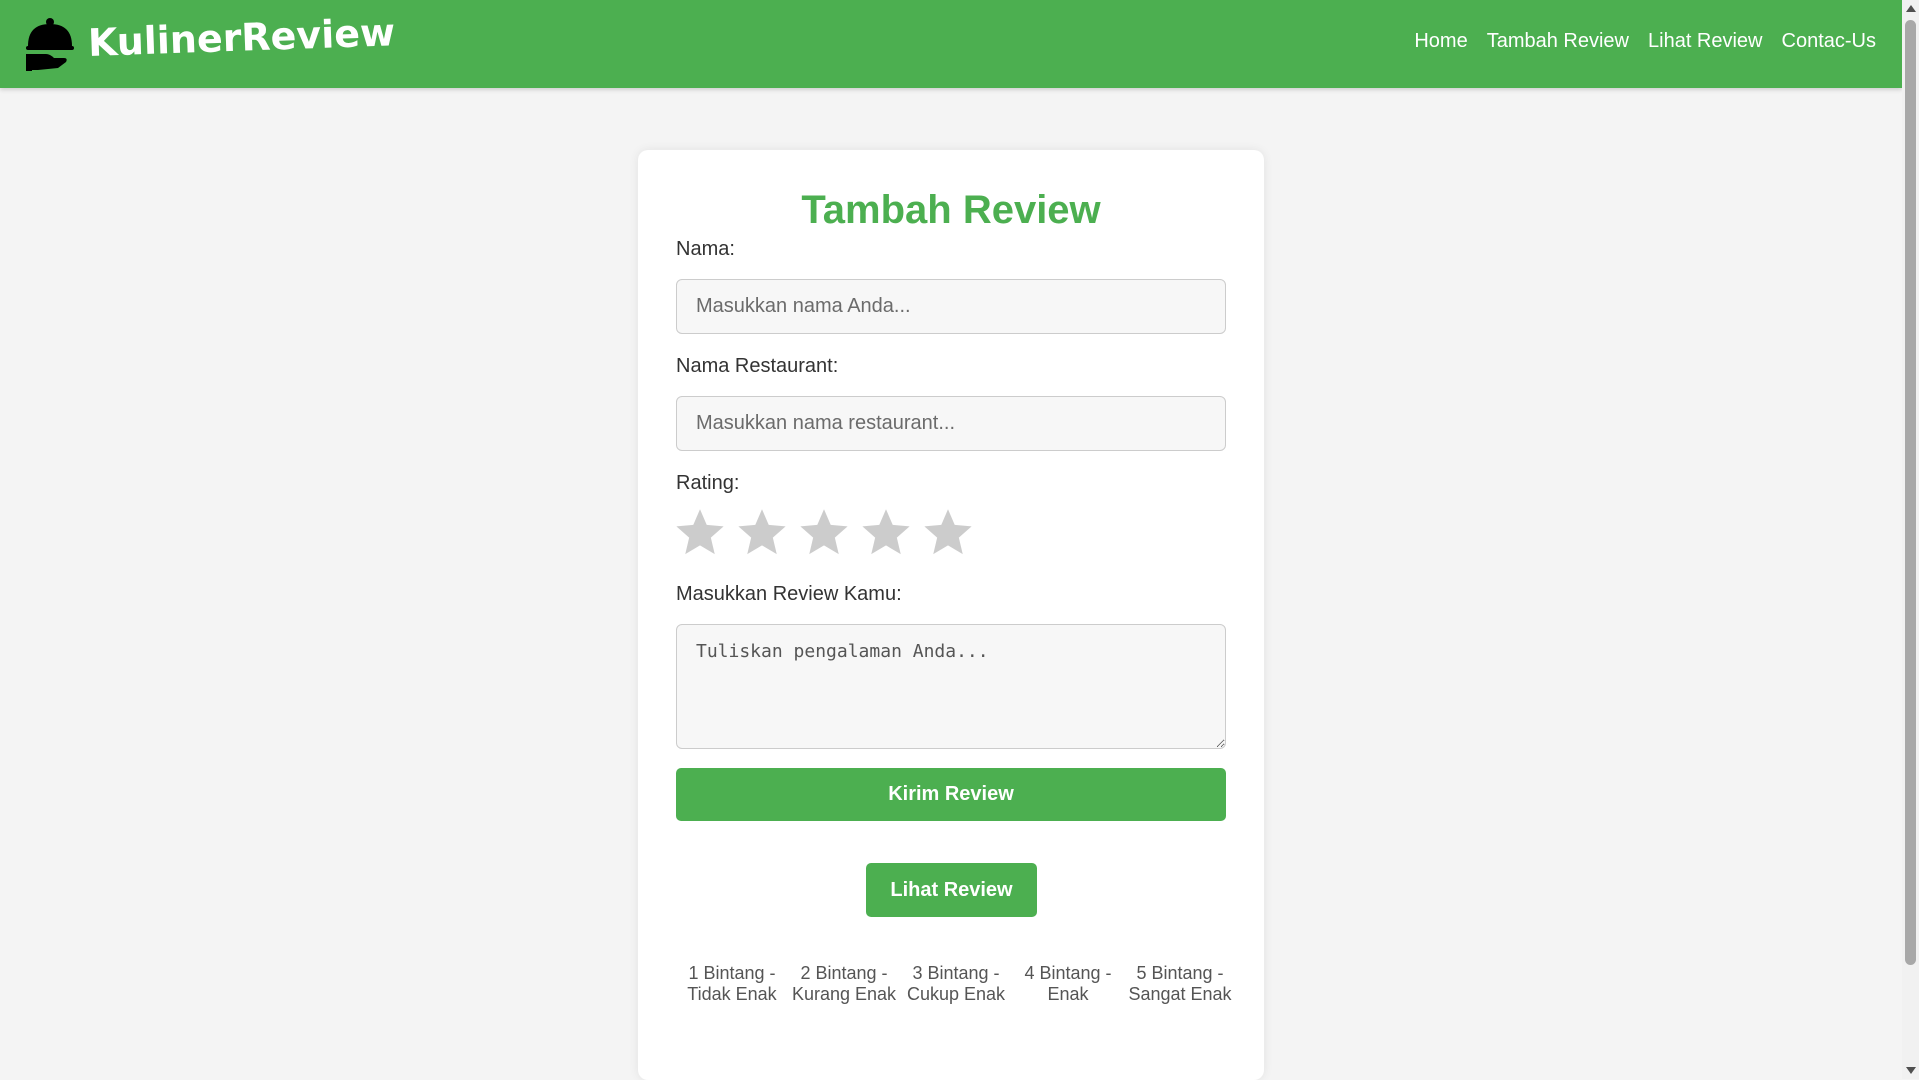  I want to click on review-label: Masukkan Review Kamu:, so click(789, 594).